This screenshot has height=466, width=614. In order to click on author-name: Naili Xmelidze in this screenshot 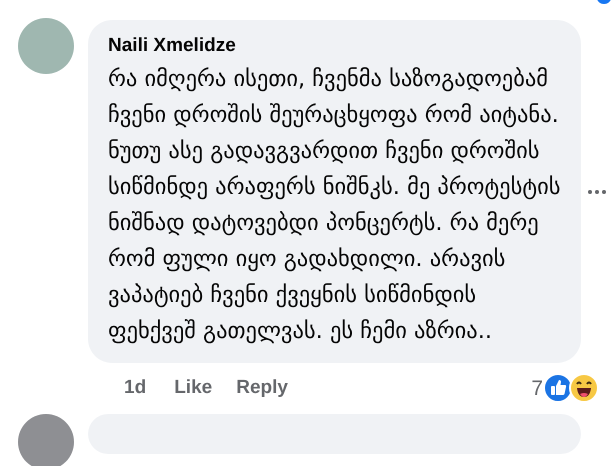, I will do `click(335, 46)`.